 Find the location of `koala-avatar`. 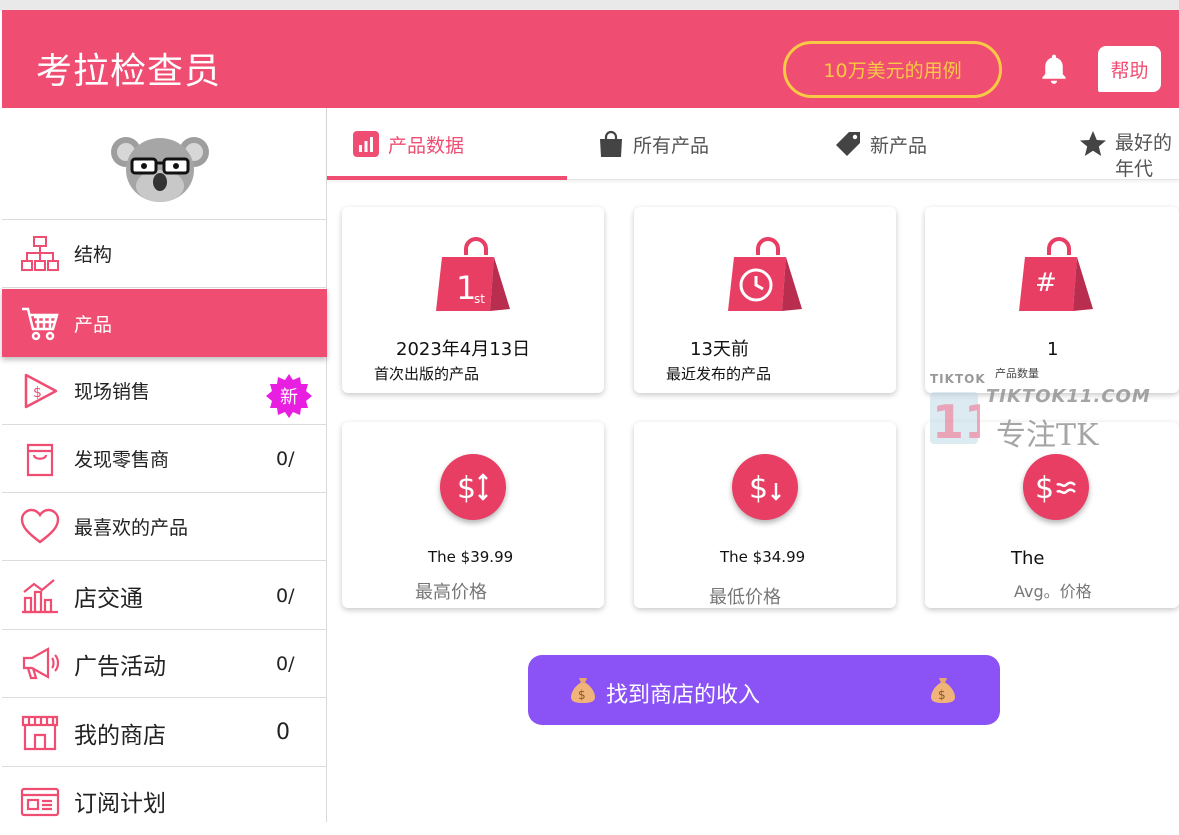

koala-avatar is located at coordinates (160, 166).